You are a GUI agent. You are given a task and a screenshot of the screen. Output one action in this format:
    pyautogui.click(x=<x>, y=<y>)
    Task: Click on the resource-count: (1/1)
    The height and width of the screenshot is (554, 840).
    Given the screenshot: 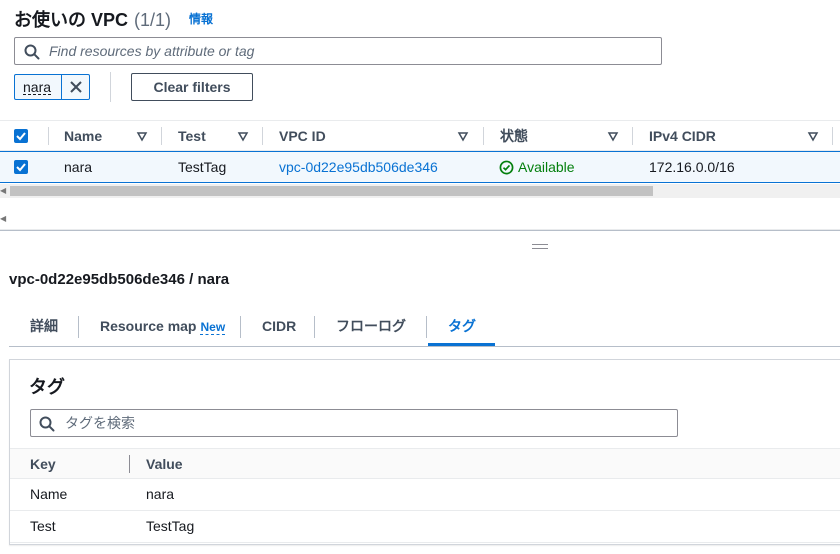 What is the action you would take?
    pyautogui.click(x=153, y=20)
    